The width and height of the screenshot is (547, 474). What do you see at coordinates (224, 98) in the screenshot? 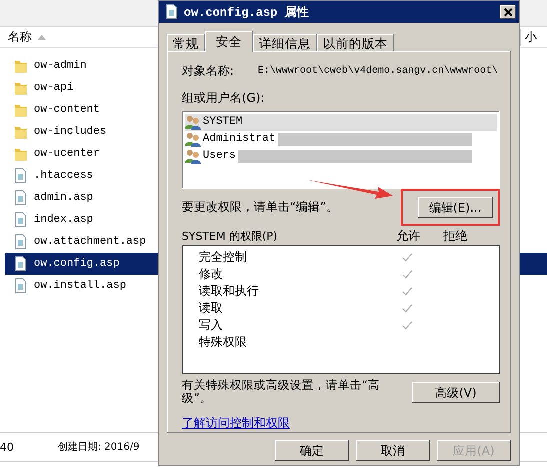
I see `users-label: 组或用户名(G):` at bounding box center [224, 98].